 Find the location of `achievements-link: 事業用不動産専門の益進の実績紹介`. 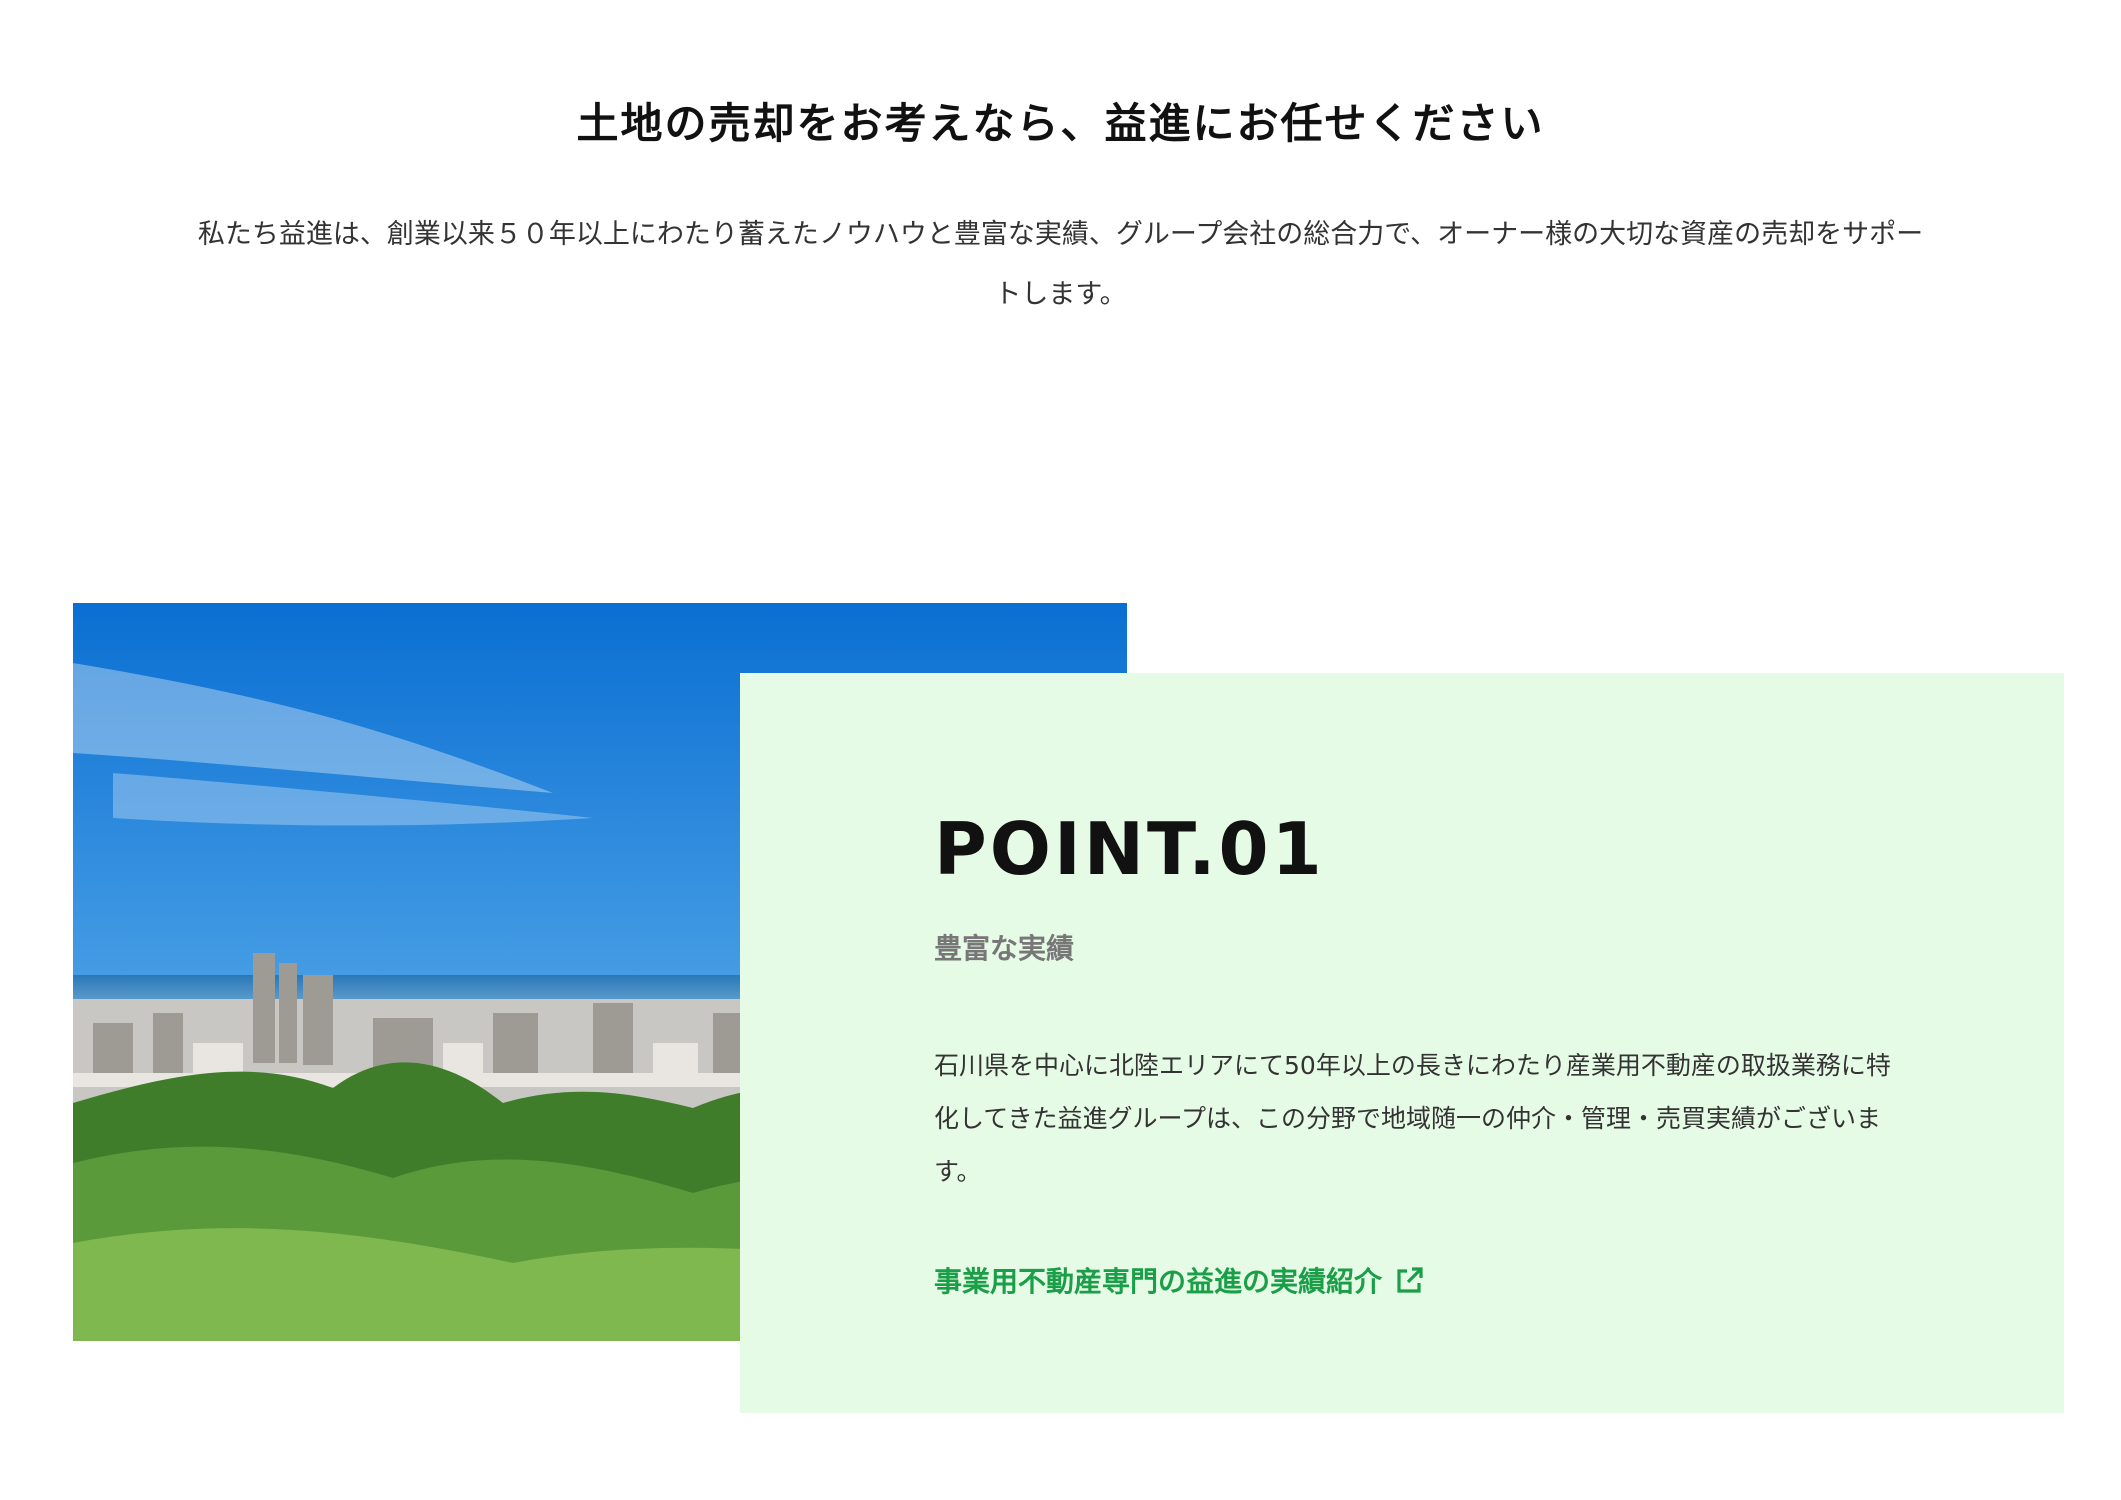

achievements-link: 事業用不動産専門の益進の実績紹介 is located at coordinates (1180, 1280).